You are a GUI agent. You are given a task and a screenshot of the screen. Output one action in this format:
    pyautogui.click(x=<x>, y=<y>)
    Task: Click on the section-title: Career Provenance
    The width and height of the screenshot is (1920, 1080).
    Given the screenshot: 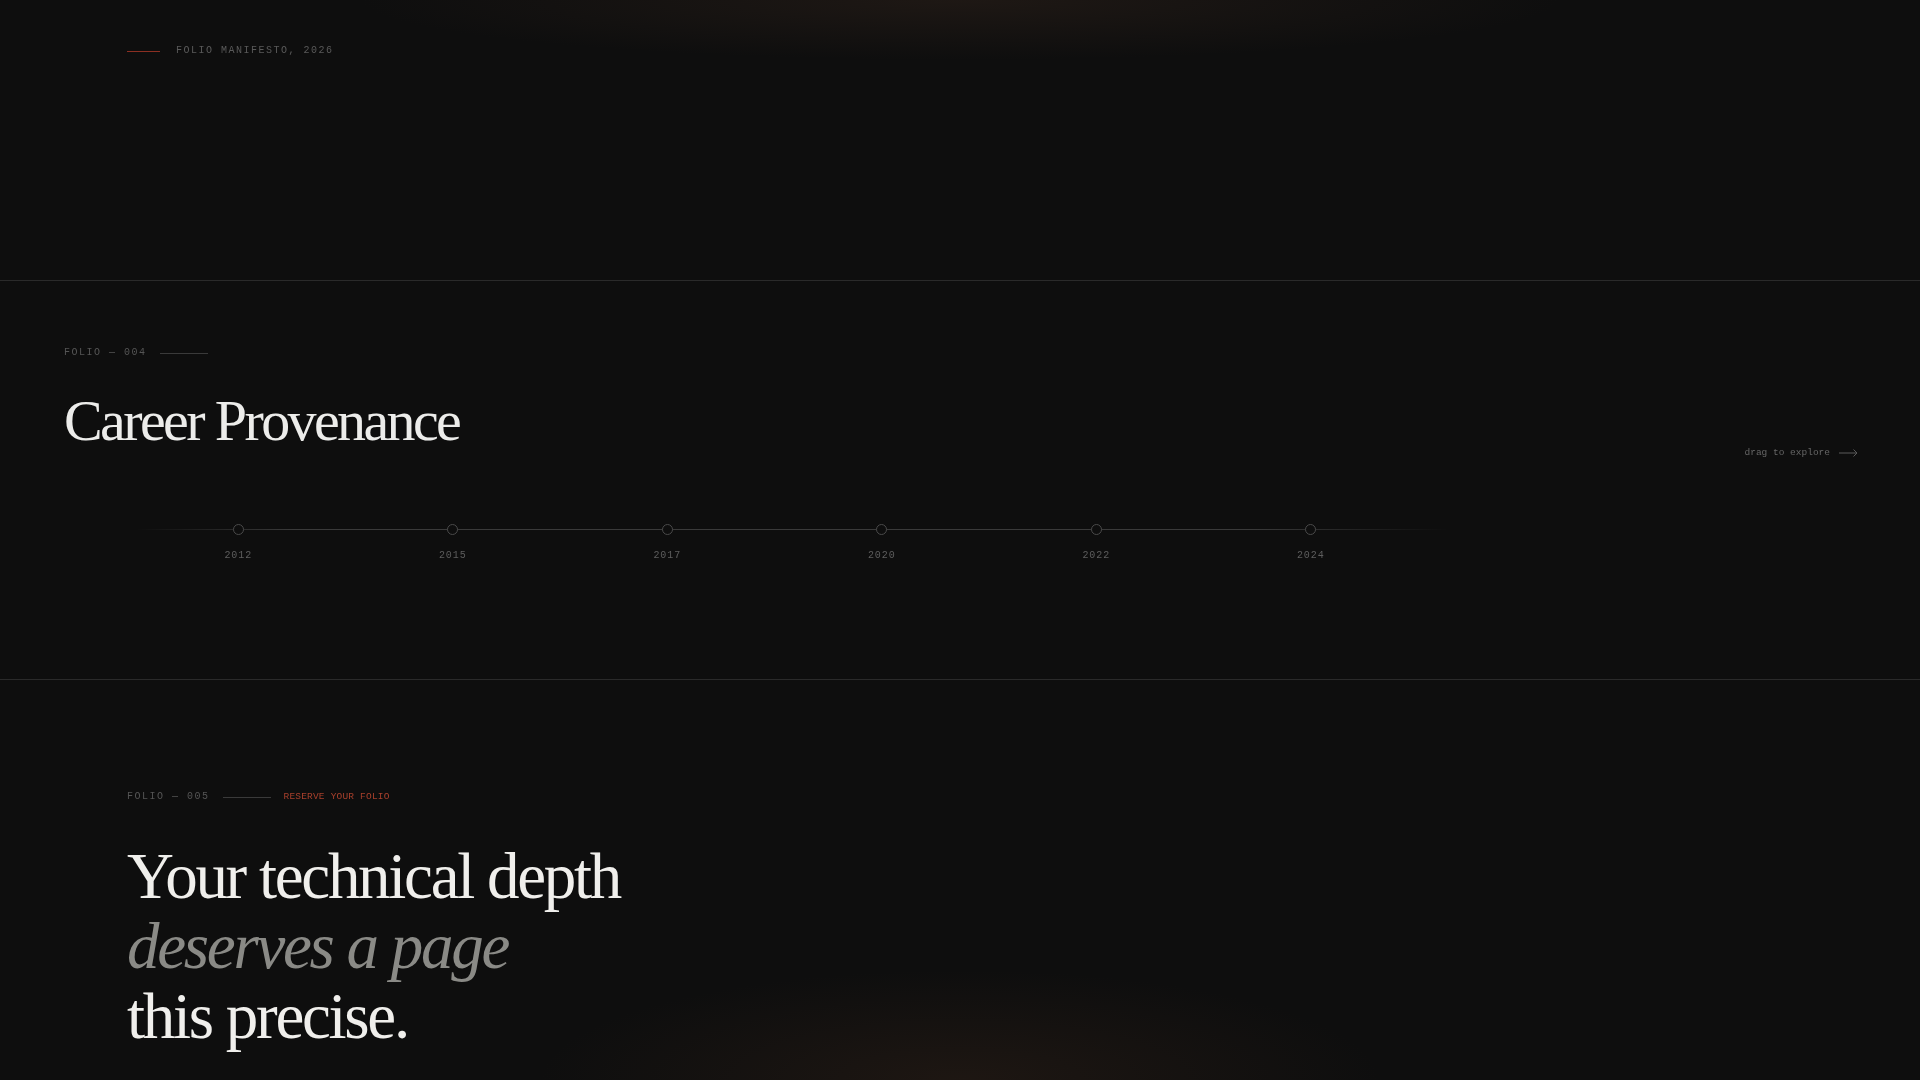 What is the action you would take?
    pyautogui.click(x=262, y=421)
    